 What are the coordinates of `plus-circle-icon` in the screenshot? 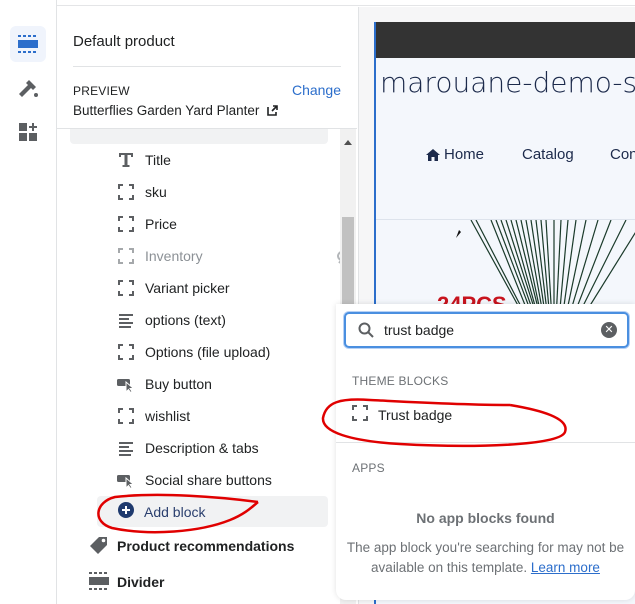 It's located at (126, 511).